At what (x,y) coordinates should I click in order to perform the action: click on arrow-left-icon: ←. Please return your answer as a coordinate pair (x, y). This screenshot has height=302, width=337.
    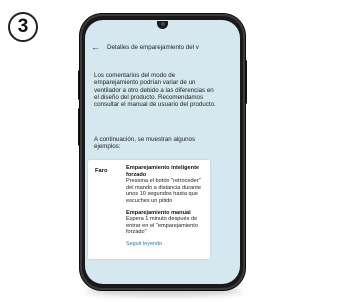
    Looking at the image, I should click on (96, 47).